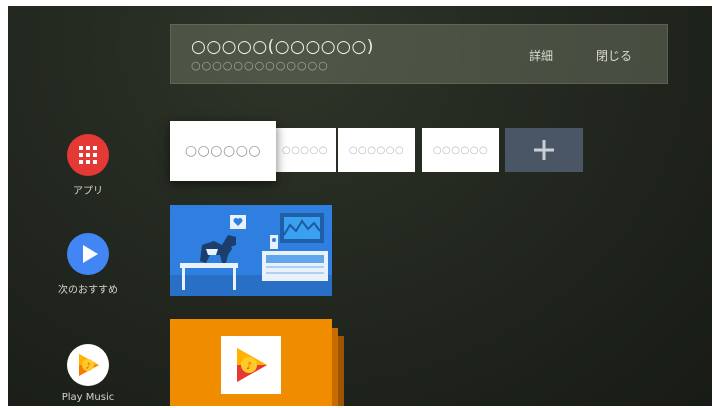 This screenshot has width=719, height=408. I want to click on recommendation-card, so click(251, 250).